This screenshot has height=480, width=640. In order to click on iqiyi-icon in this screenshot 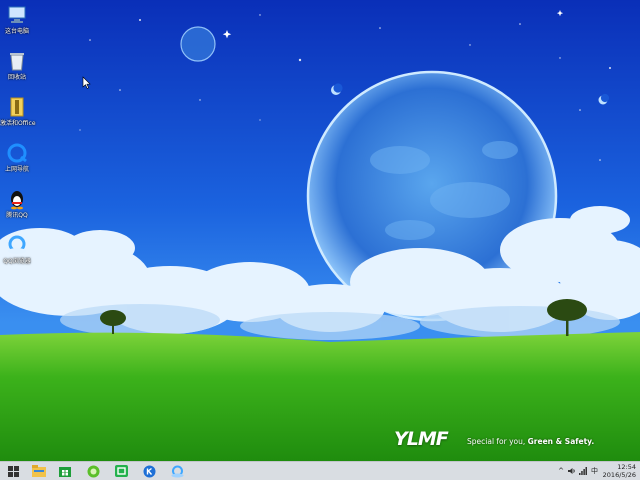, I will do `click(121, 471)`.